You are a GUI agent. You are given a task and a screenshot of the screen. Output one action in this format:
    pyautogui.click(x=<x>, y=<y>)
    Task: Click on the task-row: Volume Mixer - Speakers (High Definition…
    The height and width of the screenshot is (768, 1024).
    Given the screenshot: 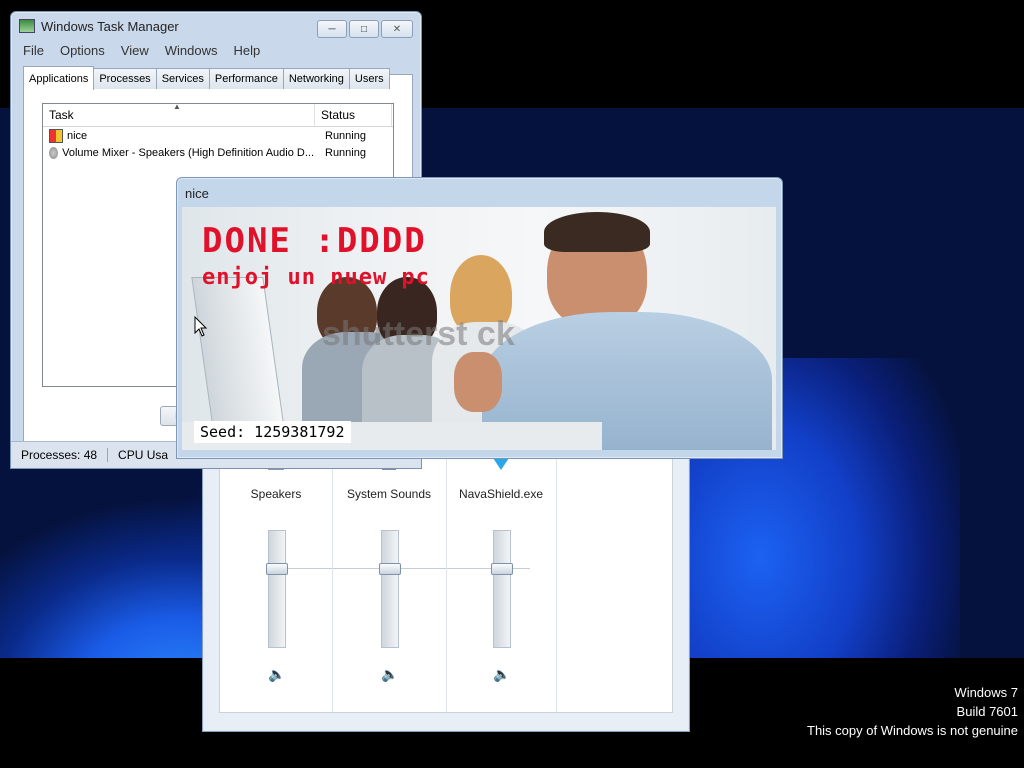 What is the action you would take?
    pyautogui.click(x=218, y=152)
    